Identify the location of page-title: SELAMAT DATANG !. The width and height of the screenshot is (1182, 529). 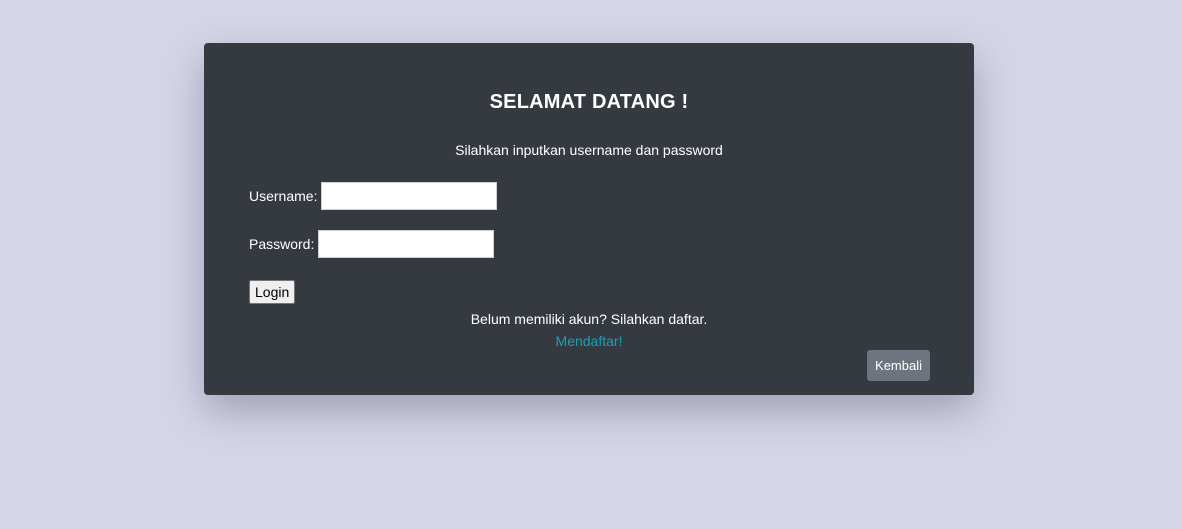
(589, 102).